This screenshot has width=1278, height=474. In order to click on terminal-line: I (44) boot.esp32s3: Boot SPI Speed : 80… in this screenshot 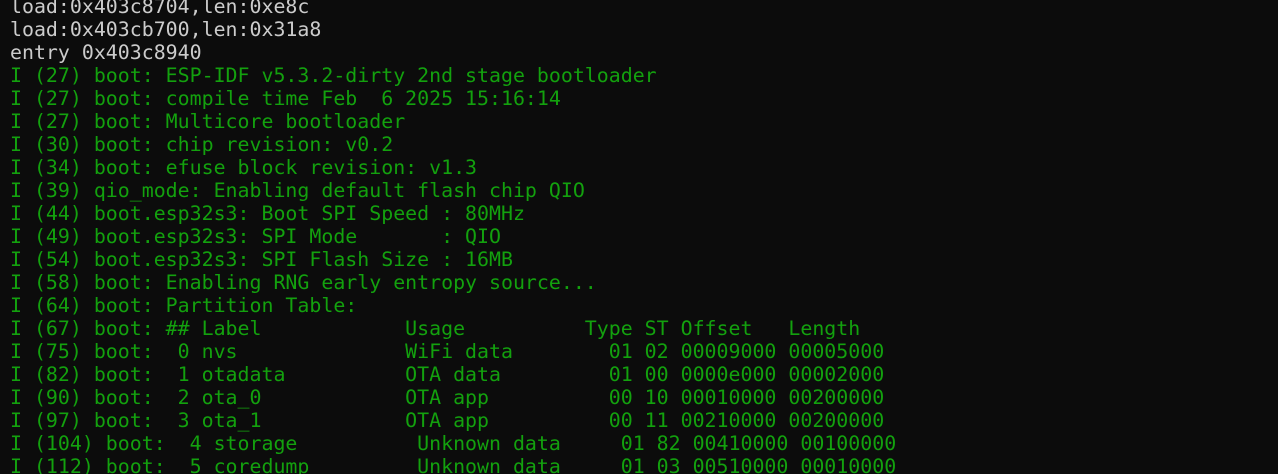, I will do `click(267, 213)`.